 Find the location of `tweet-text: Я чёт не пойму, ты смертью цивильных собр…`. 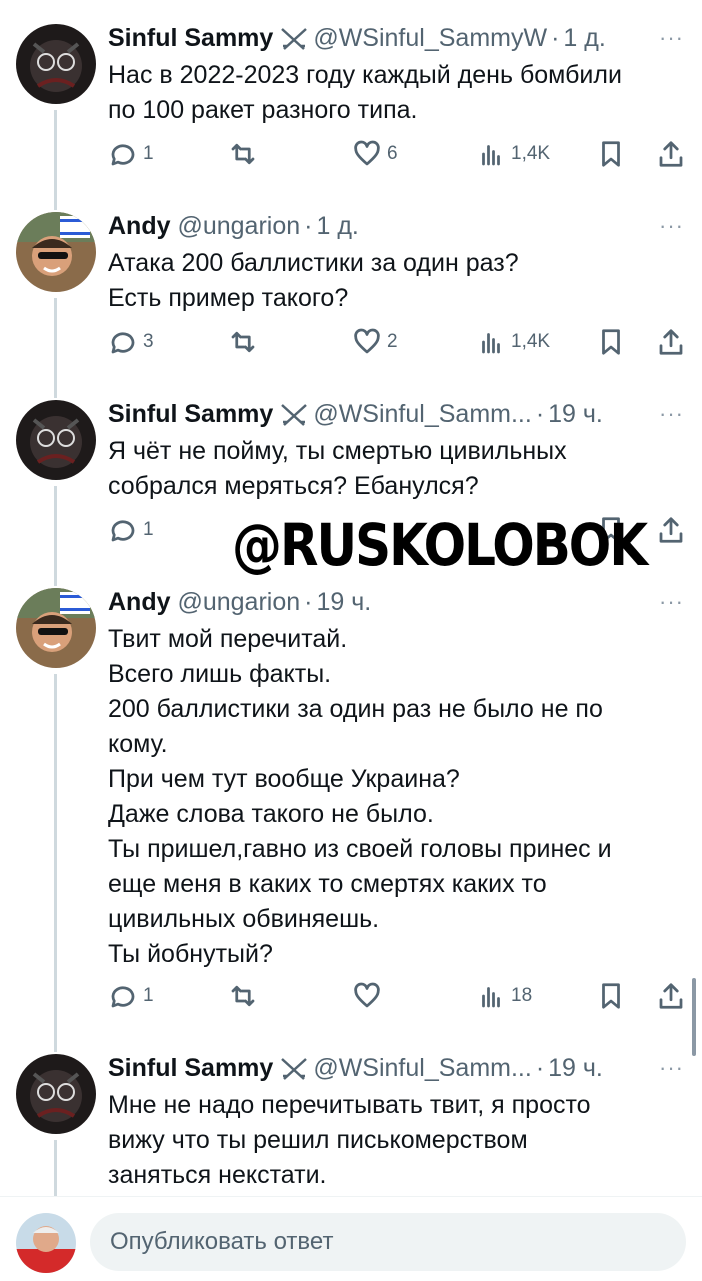

tweet-text: Я чёт не пойму, ты смертью цивильных собр… is located at coordinates (337, 468).